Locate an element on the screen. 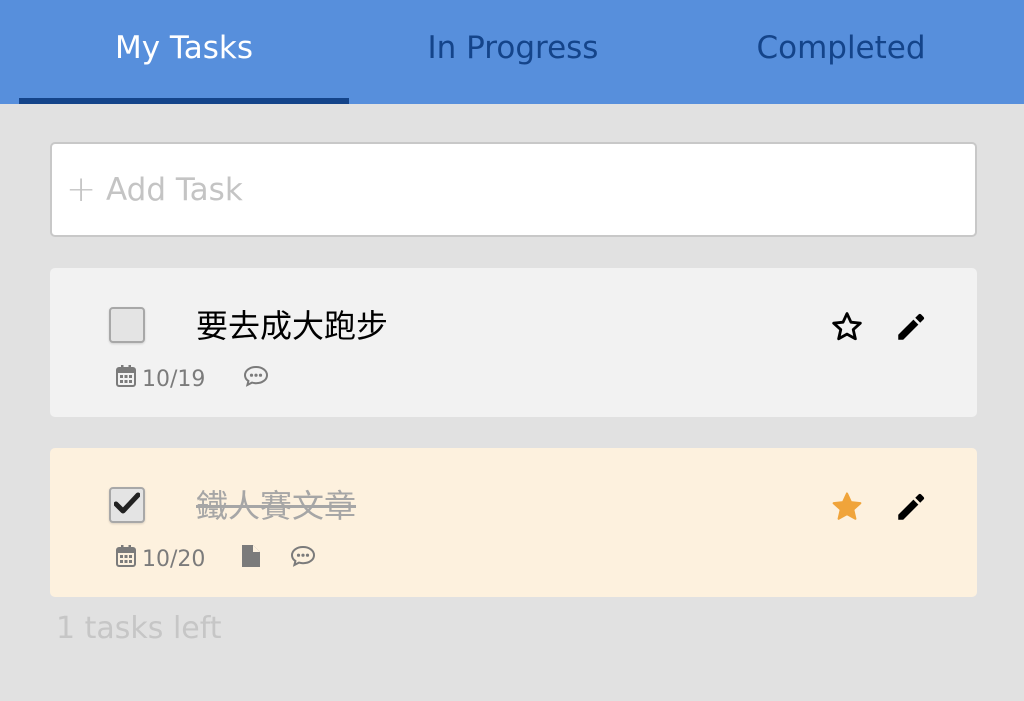 The width and height of the screenshot is (1024, 701). star-outline-icon is located at coordinates (847, 329).